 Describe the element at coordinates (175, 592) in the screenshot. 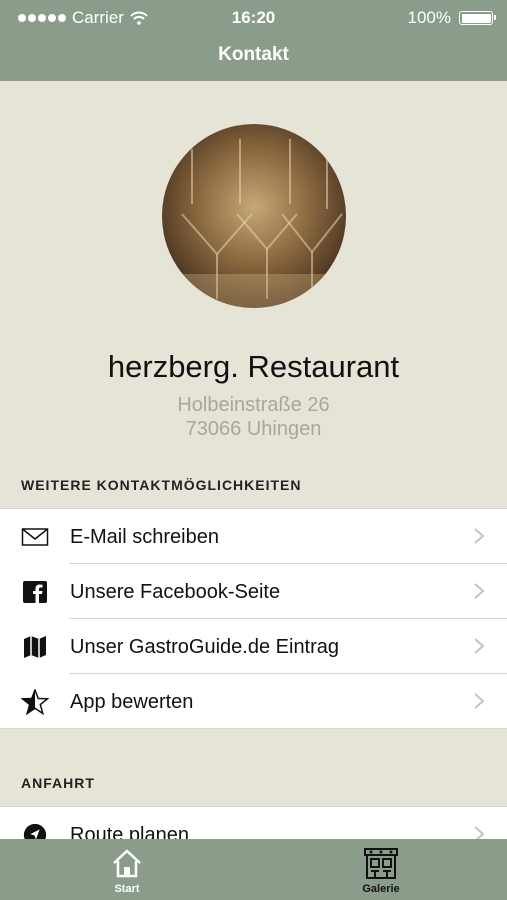

I see `list-item-label: Unsere Facebook-Seite` at that location.